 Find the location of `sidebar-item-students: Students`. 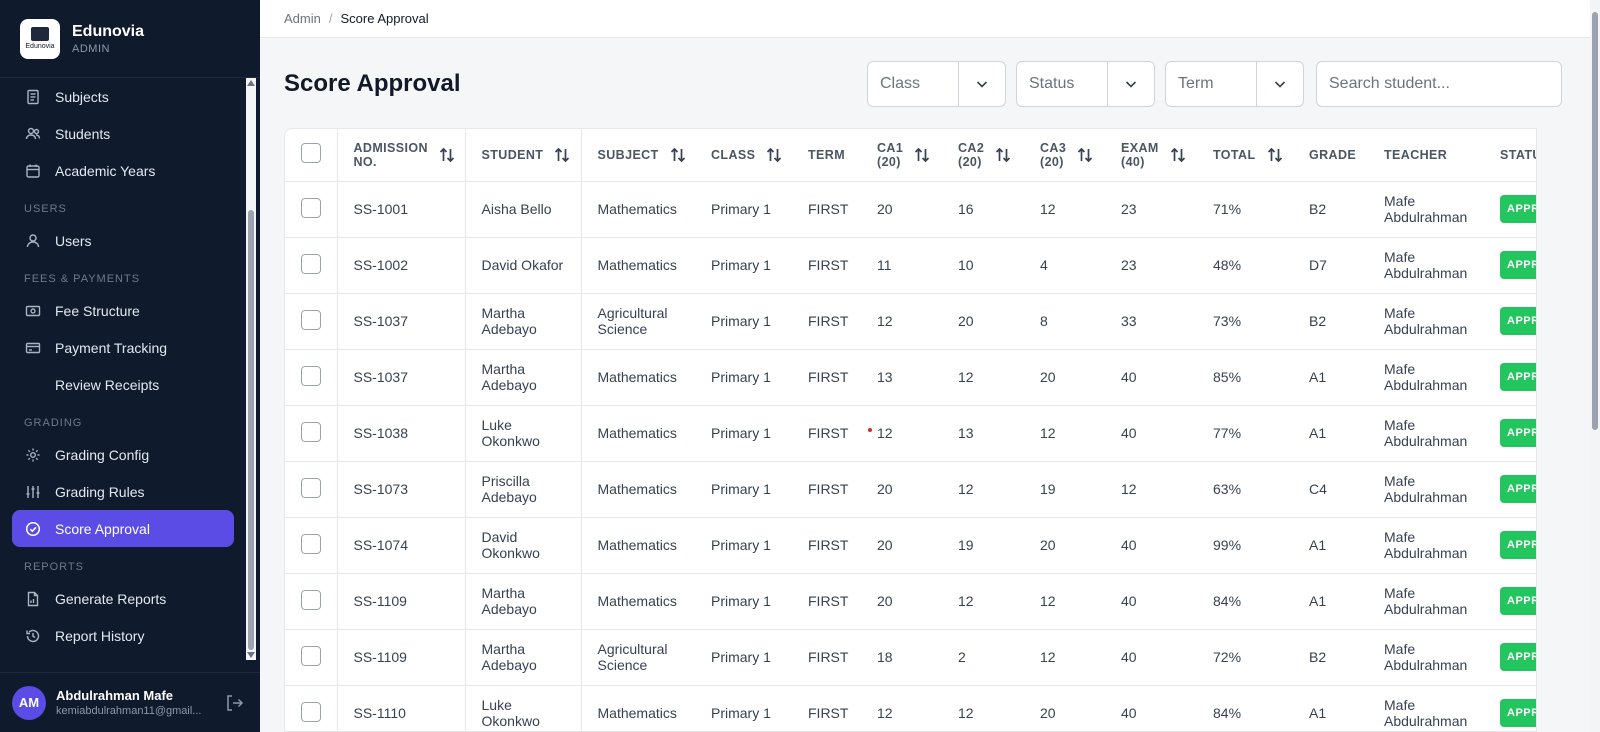

sidebar-item-students: Students is located at coordinates (123, 133).